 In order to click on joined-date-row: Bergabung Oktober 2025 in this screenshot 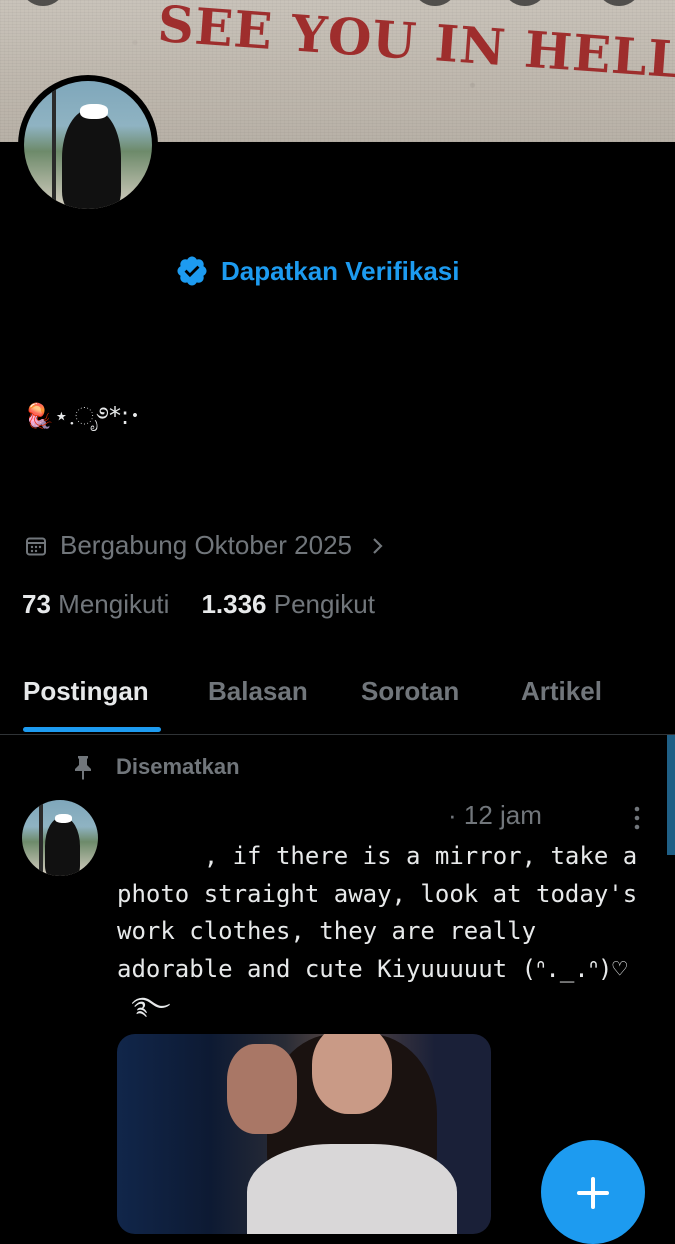, I will do `click(205, 545)`.